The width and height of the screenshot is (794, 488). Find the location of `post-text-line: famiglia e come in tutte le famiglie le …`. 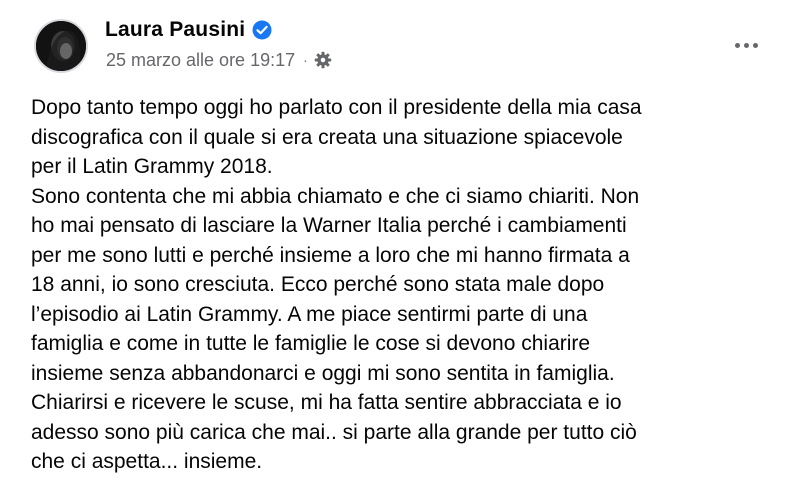

post-text-line: famiglia e come in tutte le famiglie le … is located at coordinates (311, 343).